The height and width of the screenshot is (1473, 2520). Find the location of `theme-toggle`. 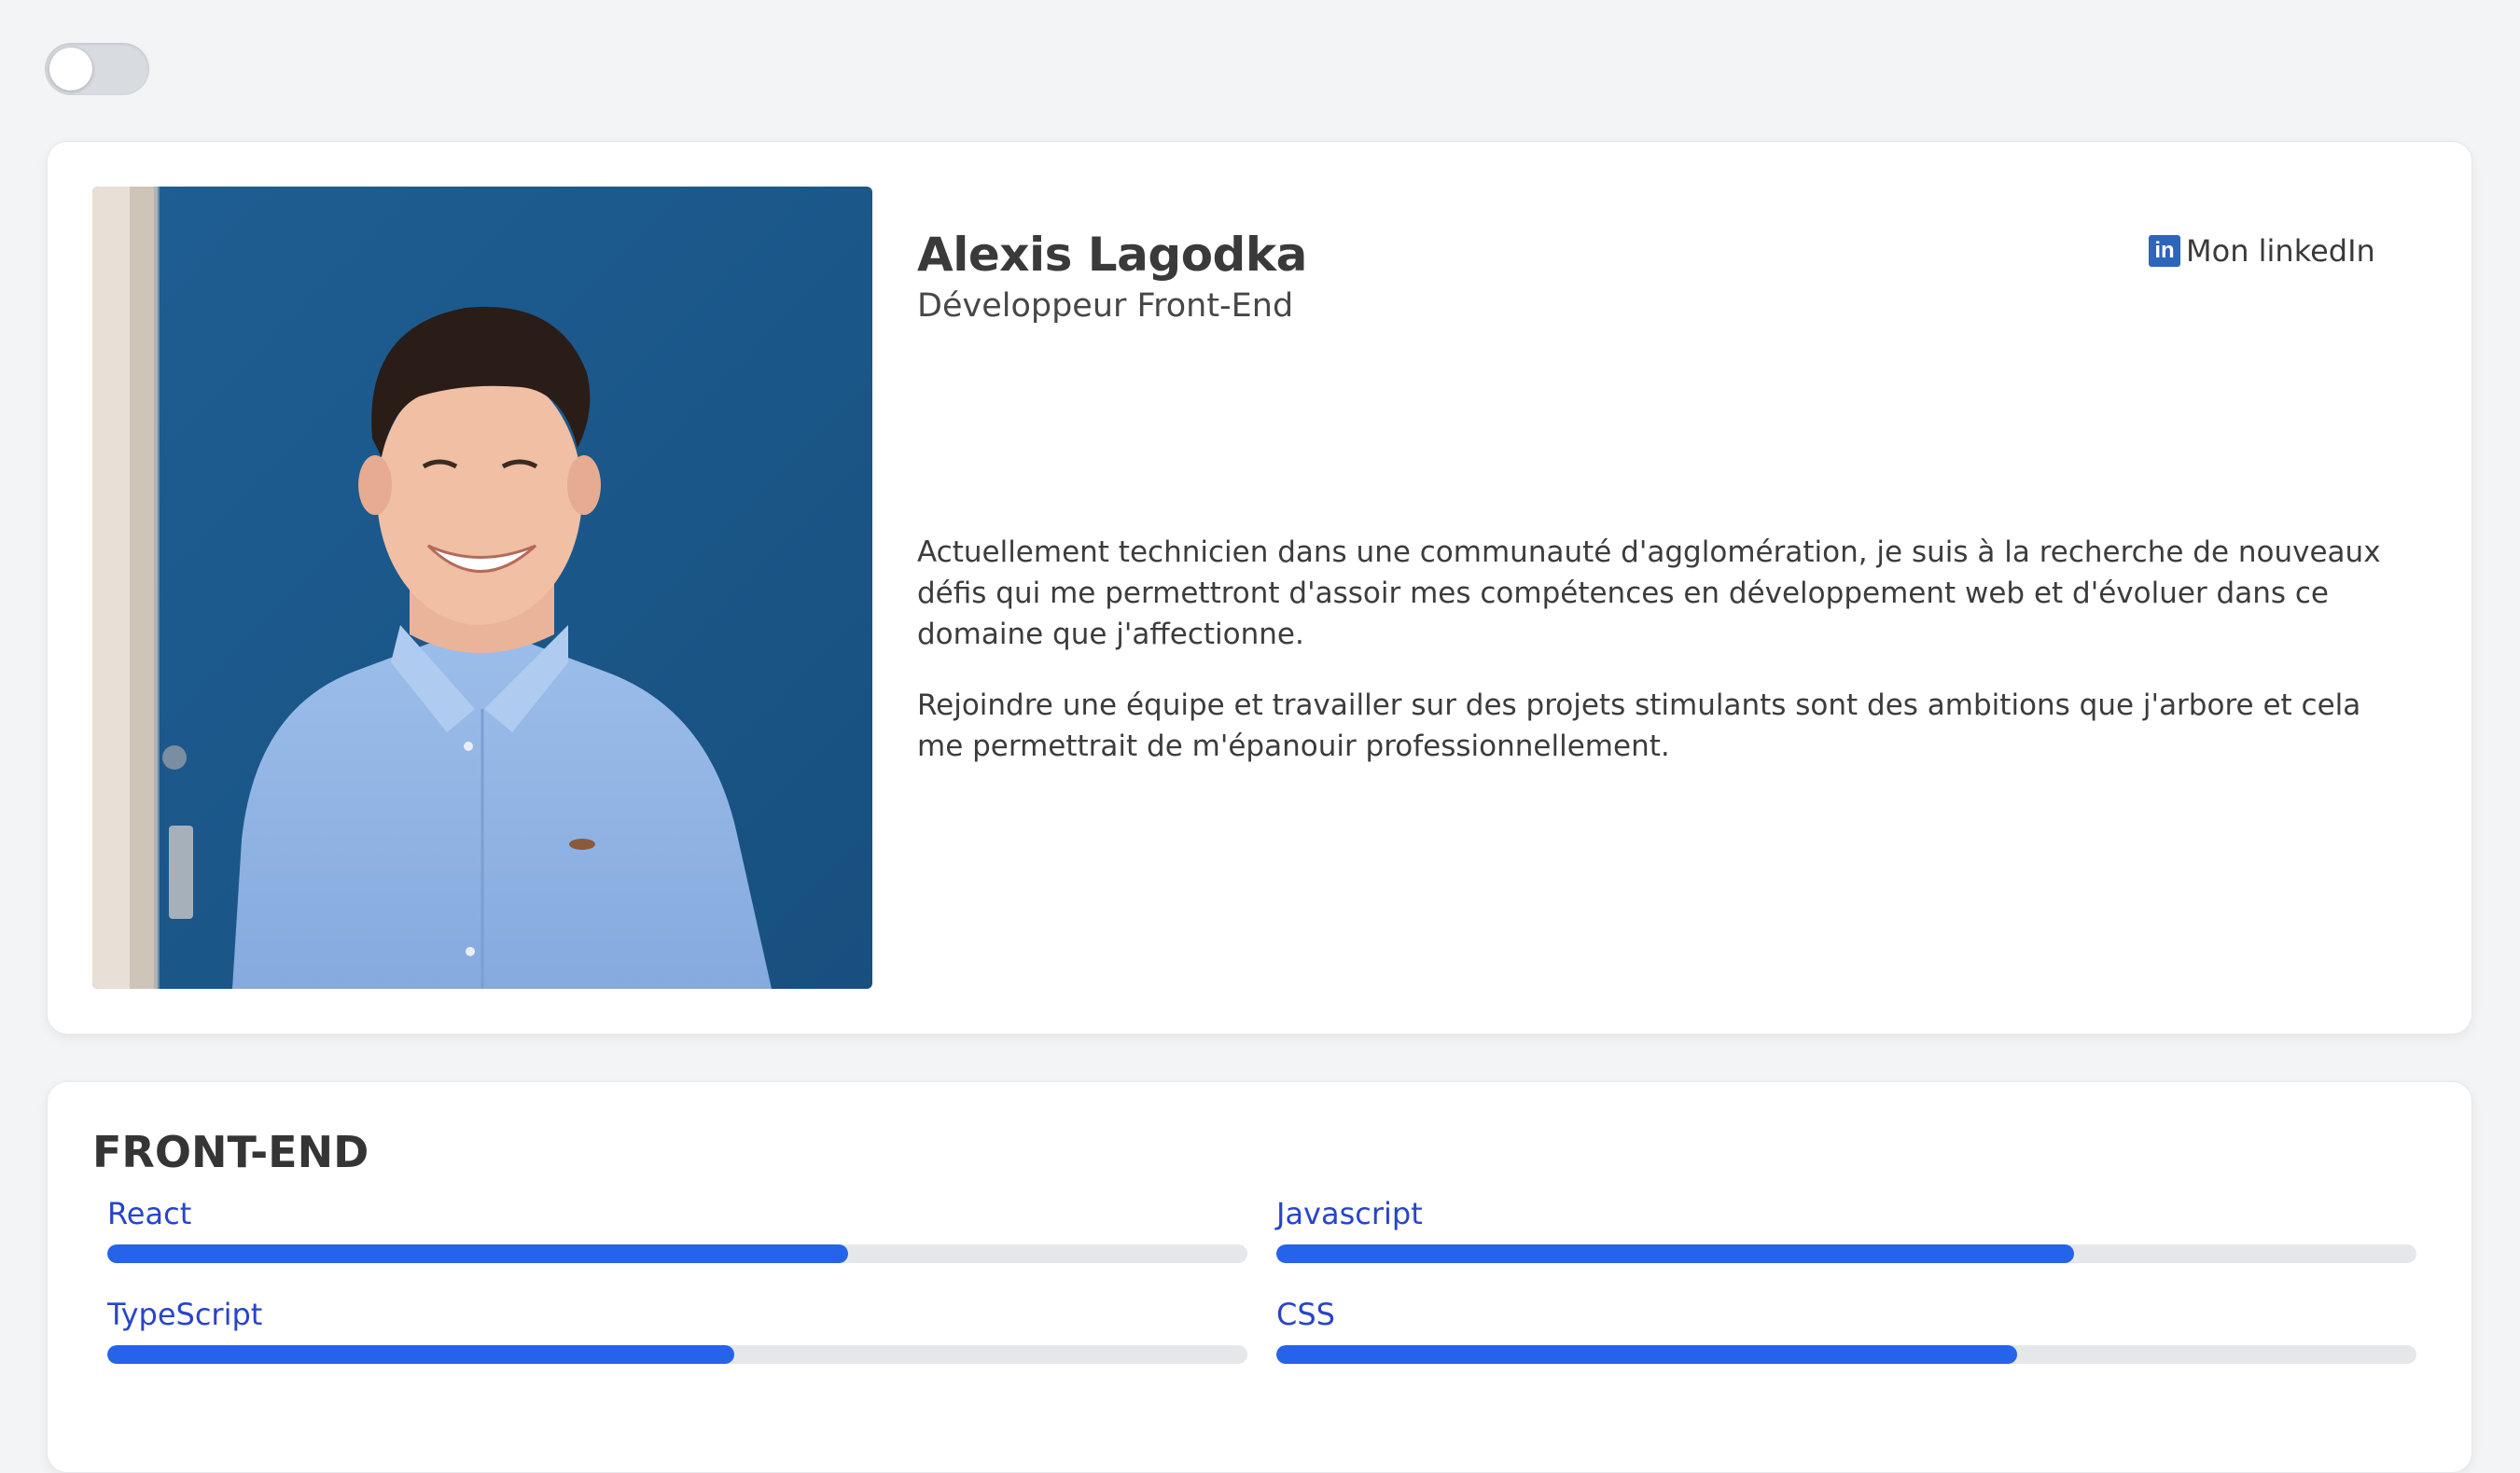

theme-toggle is located at coordinates (97, 69).